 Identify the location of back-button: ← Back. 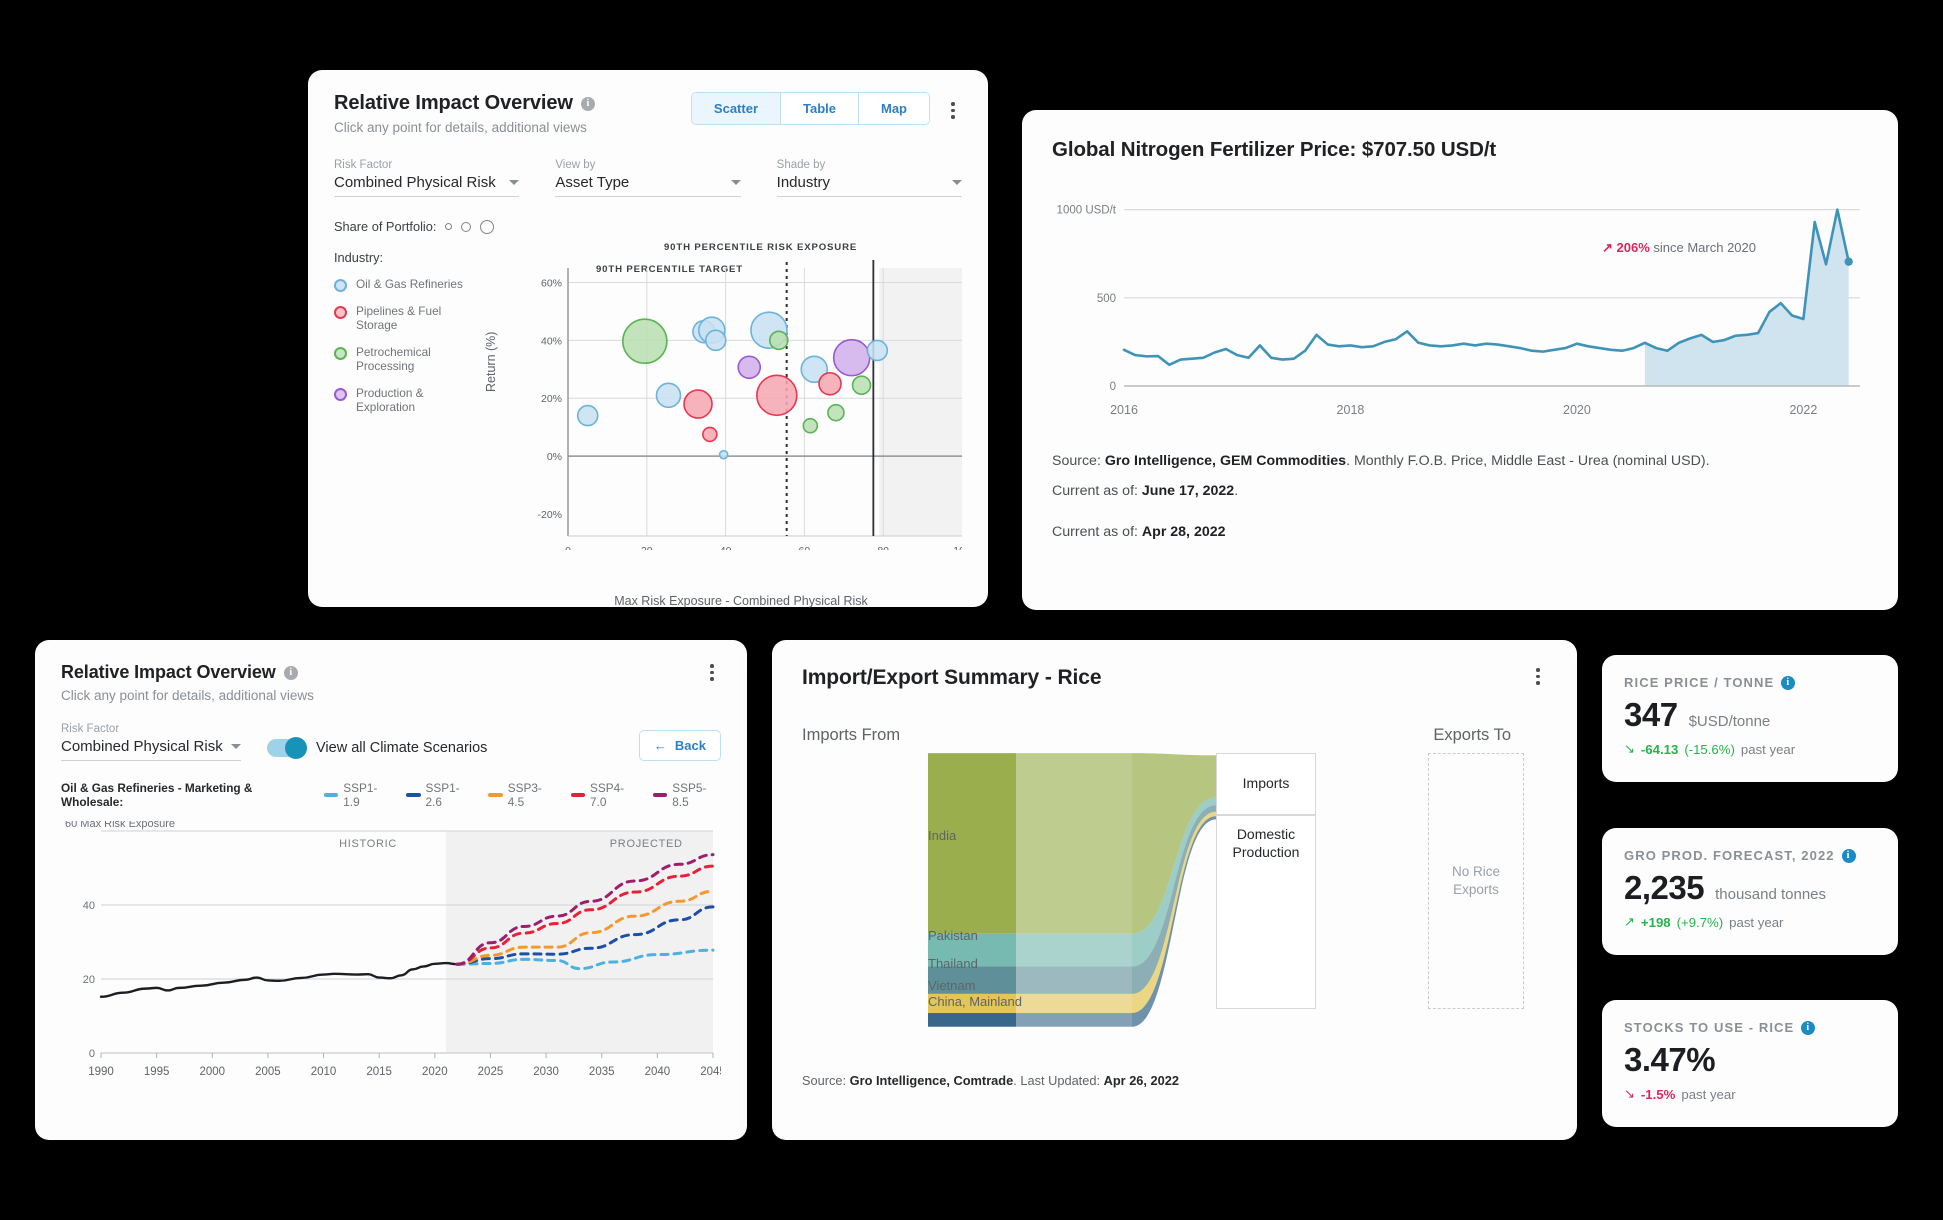
(679, 745).